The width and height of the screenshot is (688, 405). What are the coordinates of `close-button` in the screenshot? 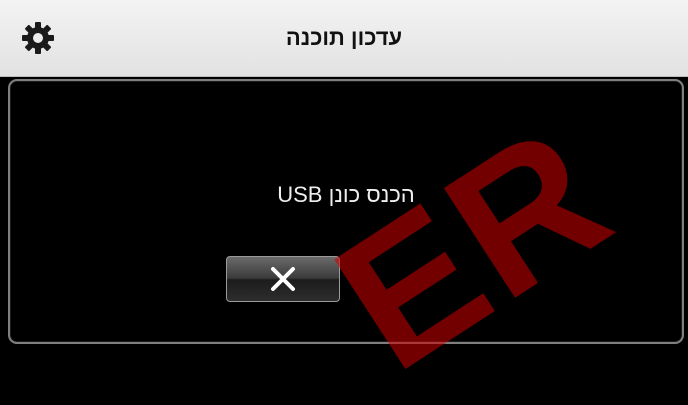 It's located at (283, 279).